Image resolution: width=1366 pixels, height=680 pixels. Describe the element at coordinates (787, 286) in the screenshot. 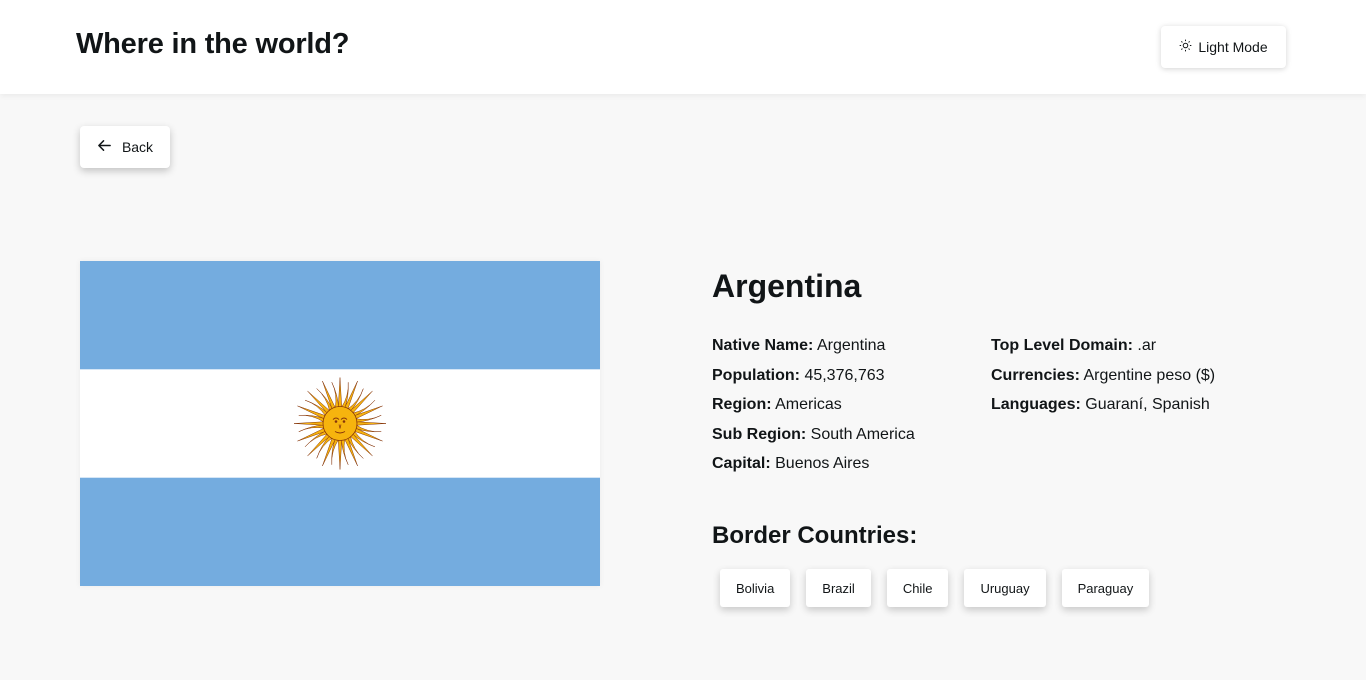

I see `country-name: Argentina` at that location.